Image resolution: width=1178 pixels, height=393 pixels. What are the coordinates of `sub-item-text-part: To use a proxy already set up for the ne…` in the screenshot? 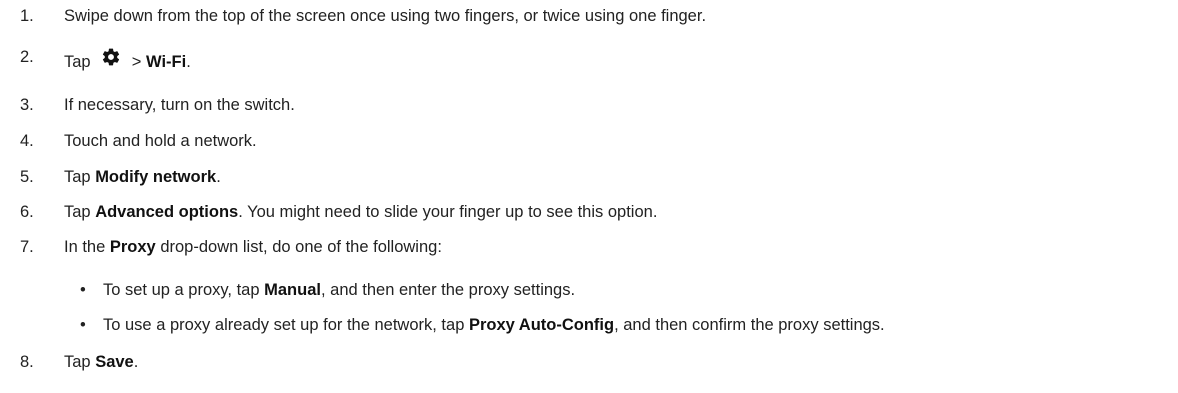 It's located at (286, 325).